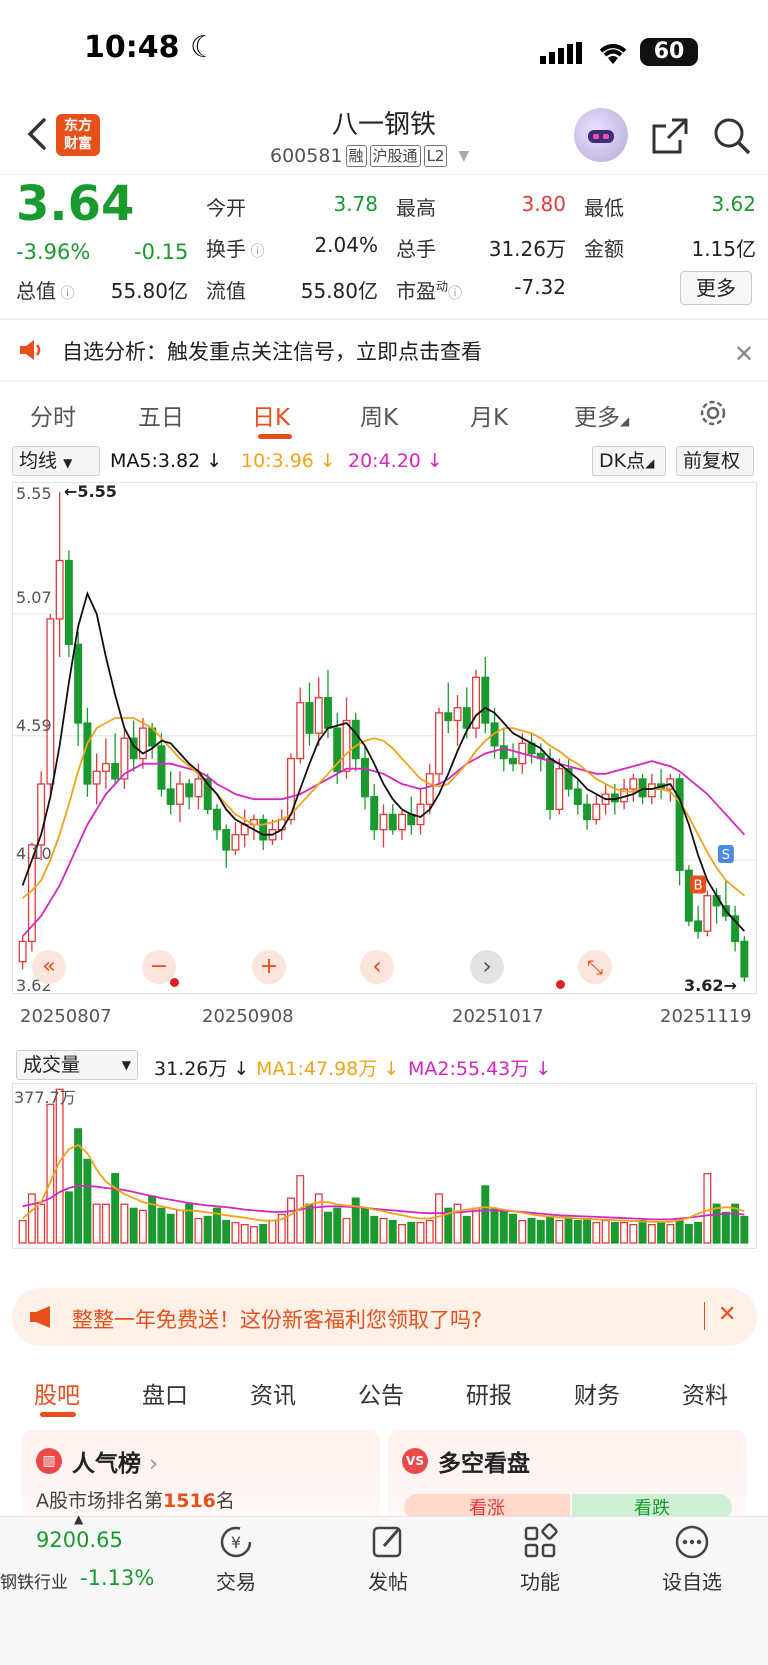  I want to click on search-icon, so click(732, 136).